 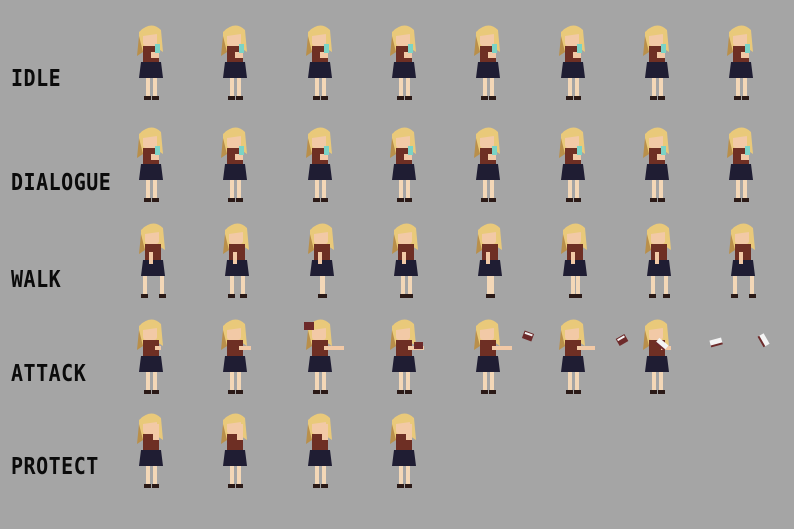 What do you see at coordinates (55, 466) in the screenshot?
I see `row-label-protect: PROTECT` at bounding box center [55, 466].